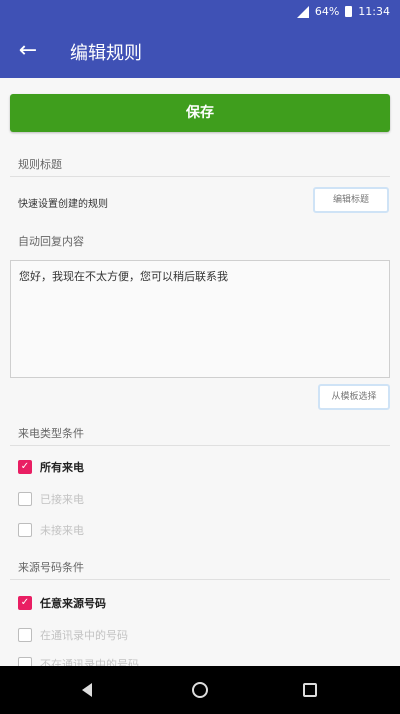 Image resolution: width=400 pixels, height=714 pixels. What do you see at coordinates (62, 530) in the screenshot?
I see `option-label: 未接来电` at bounding box center [62, 530].